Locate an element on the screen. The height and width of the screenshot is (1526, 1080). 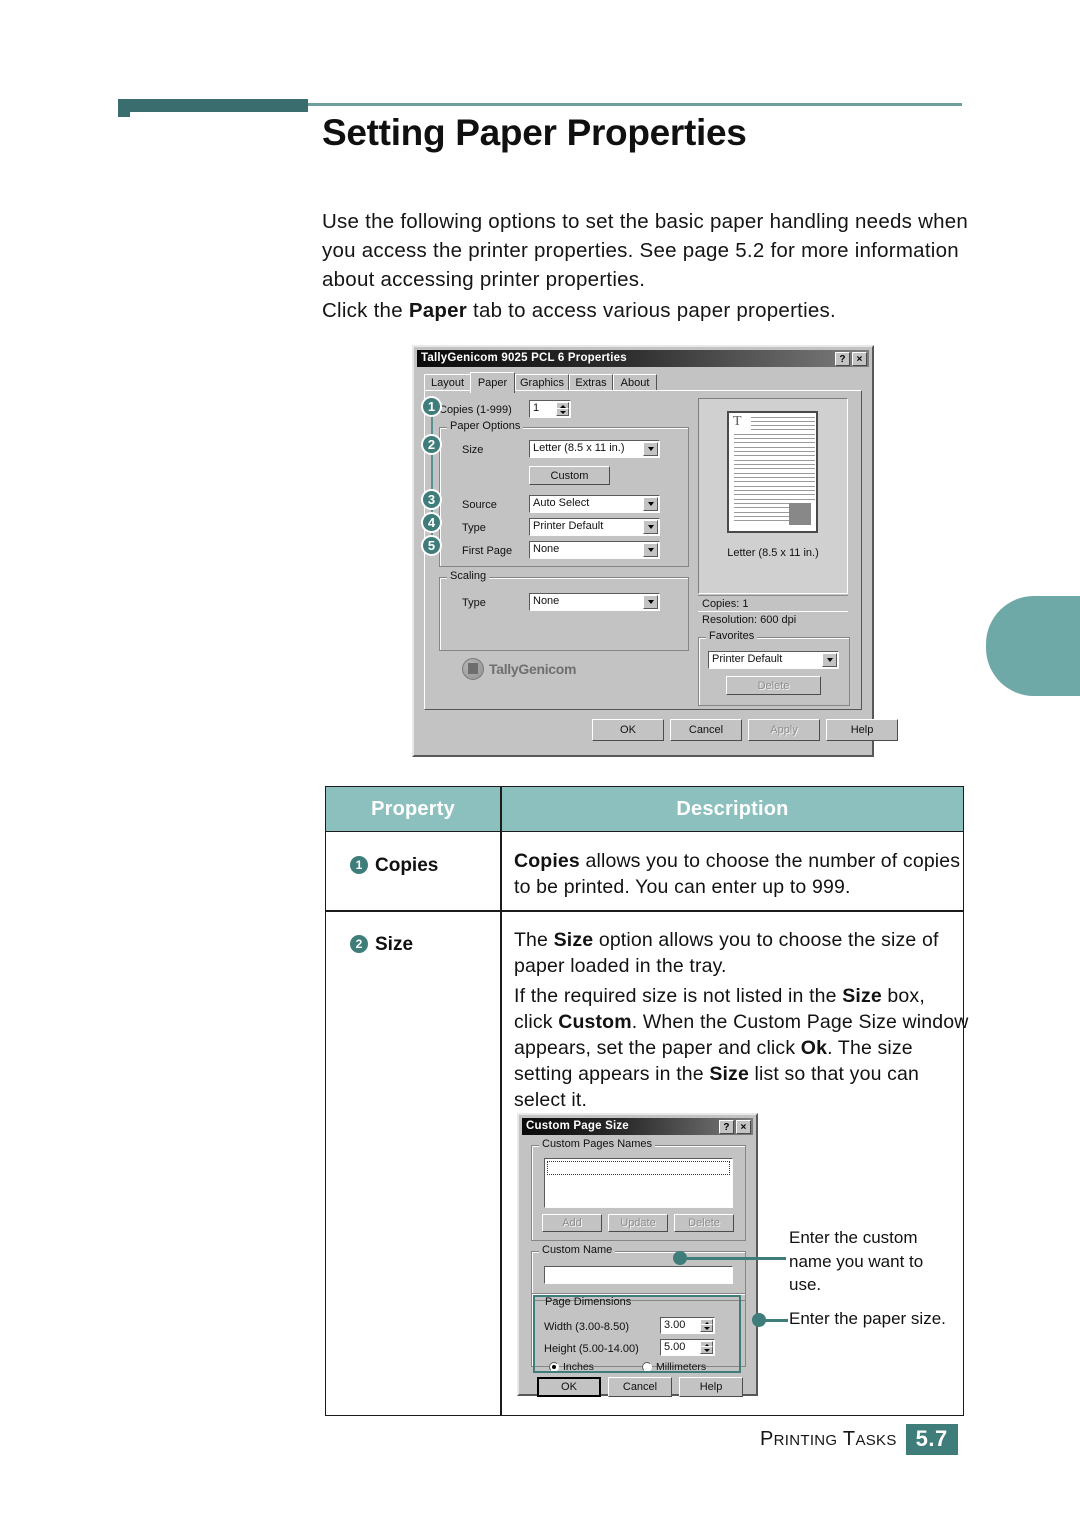
table-row-2-property: 2 Size is located at coordinates (425, 945).